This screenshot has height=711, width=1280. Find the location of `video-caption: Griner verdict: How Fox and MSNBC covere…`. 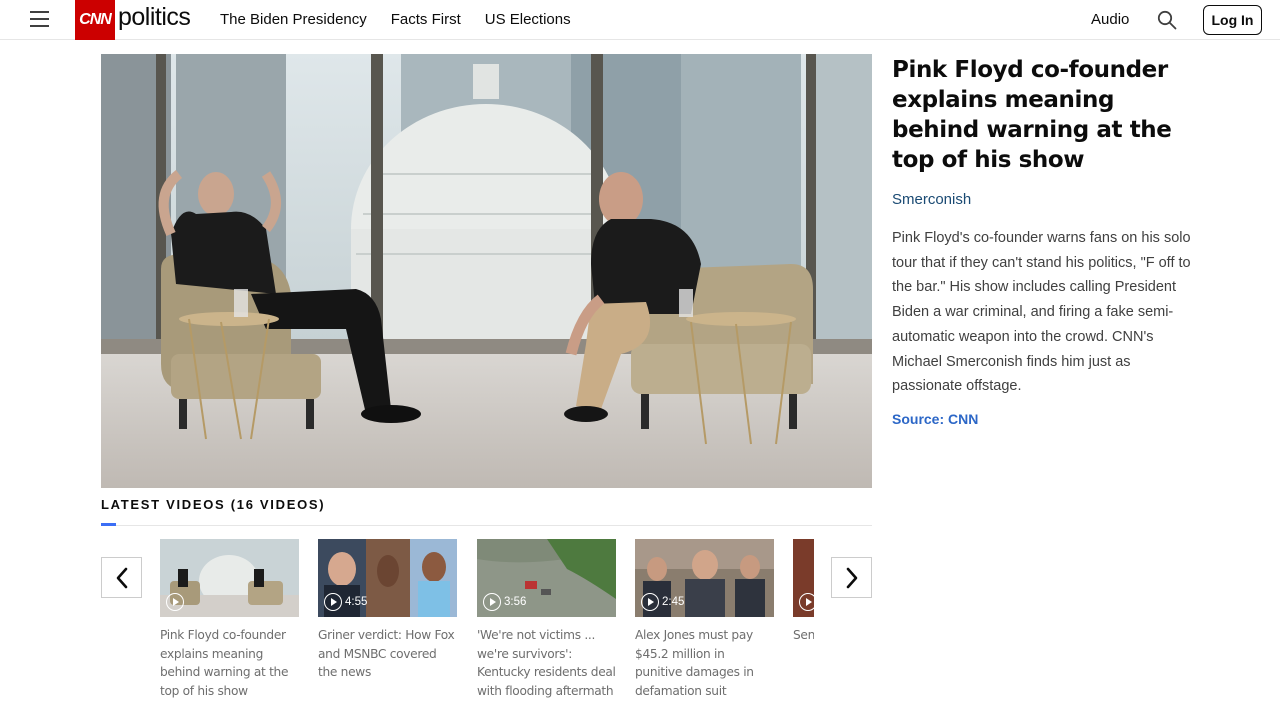

video-caption: Griner verdict: How Fox and MSNBC covere… is located at coordinates (387, 654).